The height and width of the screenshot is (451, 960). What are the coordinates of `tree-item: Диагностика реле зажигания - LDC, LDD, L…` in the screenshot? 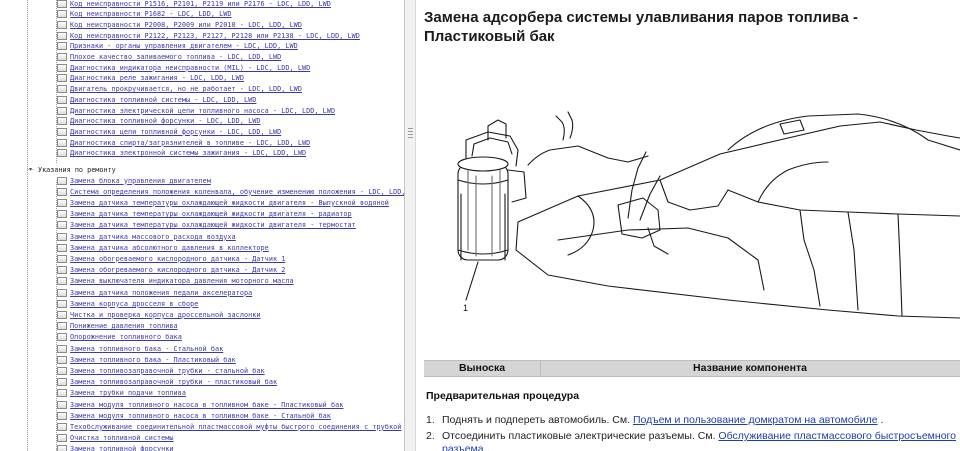 It's located at (150, 78).